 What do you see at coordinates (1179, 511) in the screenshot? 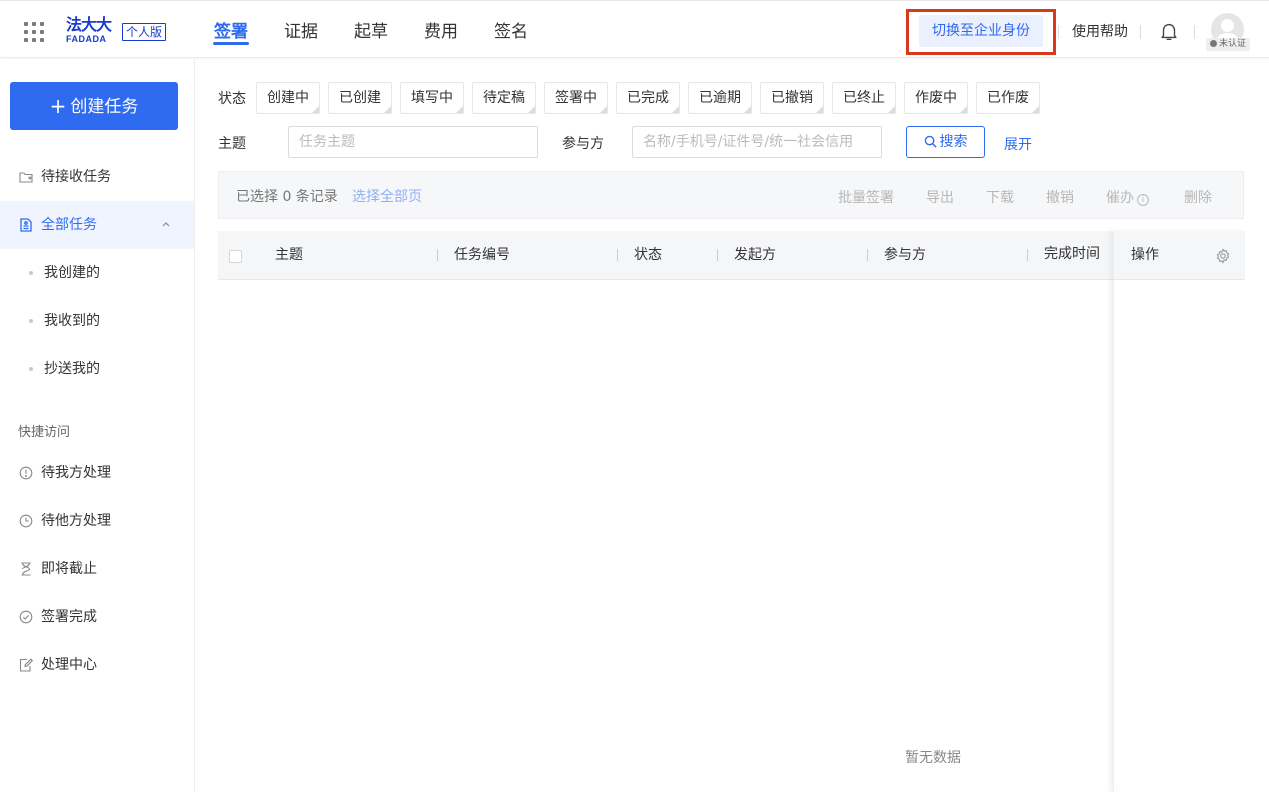
I see `operation-column: 操作` at bounding box center [1179, 511].